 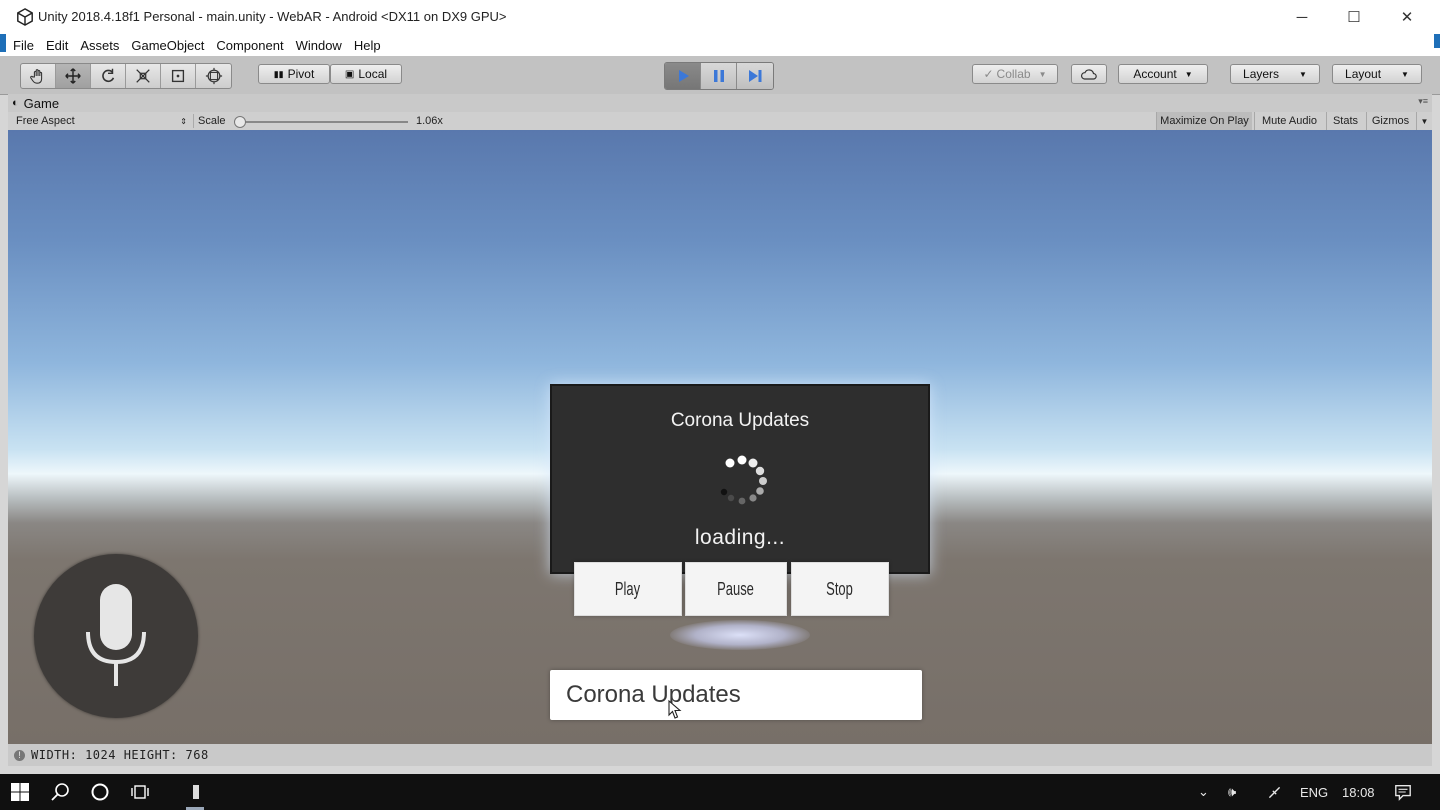 I want to click on menu-gameobject: GameObject, so click(x=167, y=45).